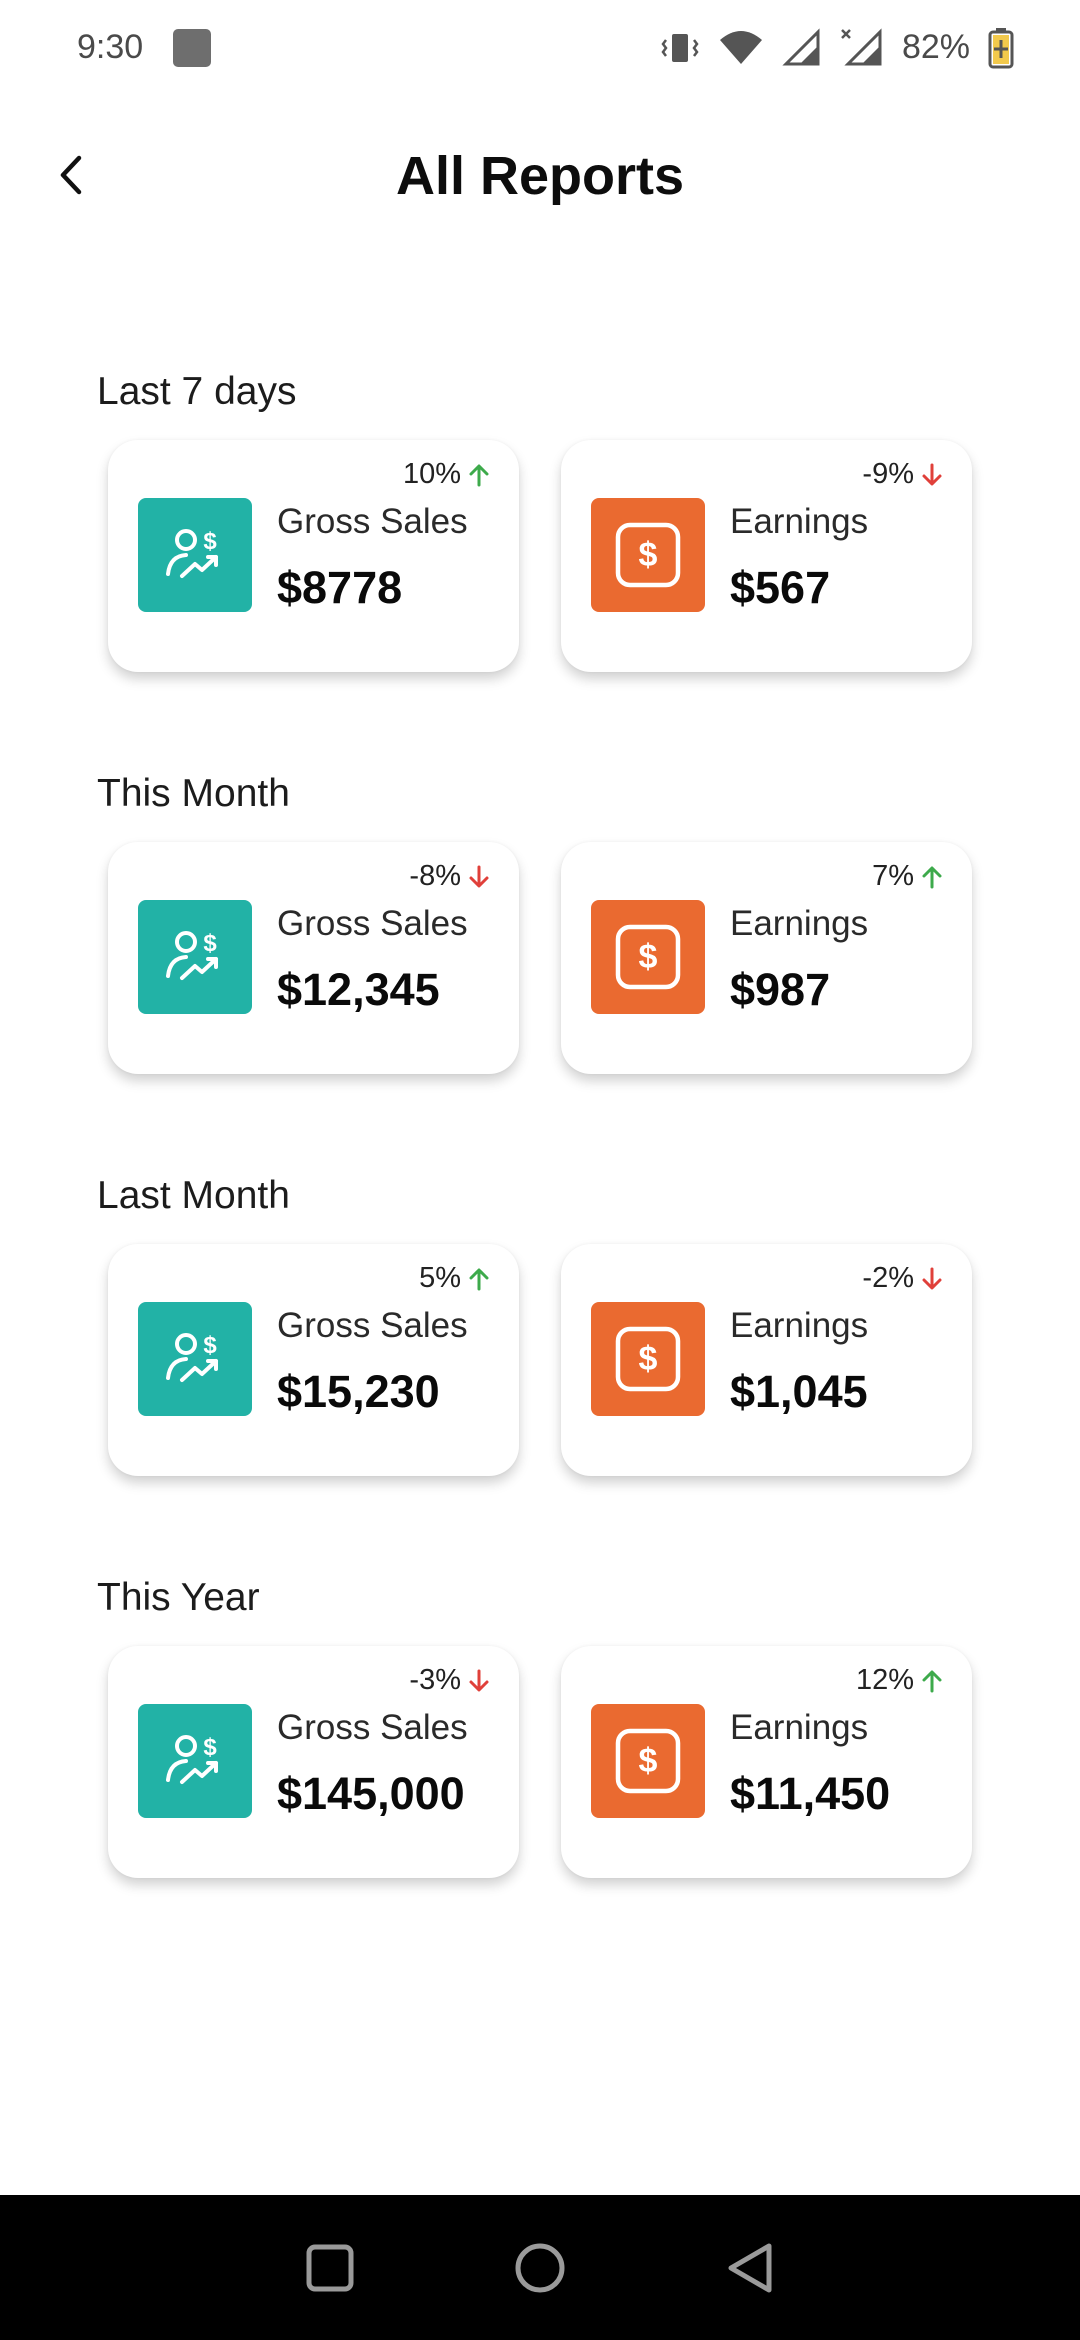 The height and width of the screenshot is (2340, 1080). Describe the element at coordinates (197, 391) in the screenshot. I see `section-title: Last 7 days` at that location.